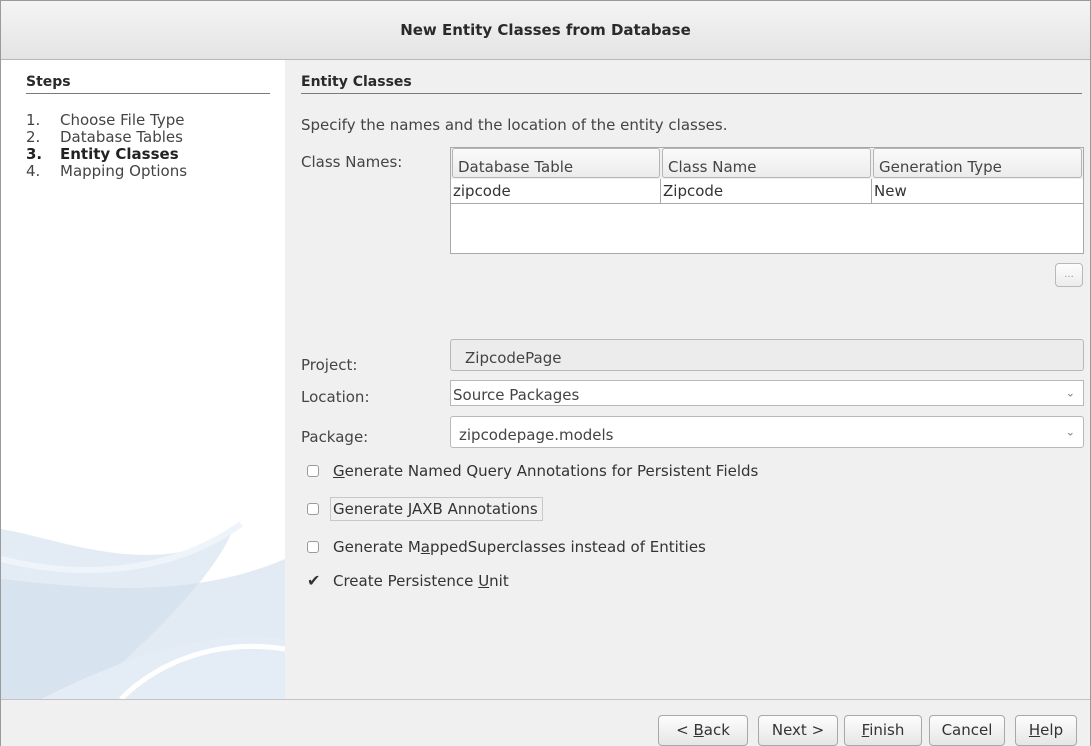  Describe the element at coordinates (335, 437) in the screenshot. I see `package-label: Package:` at that location.